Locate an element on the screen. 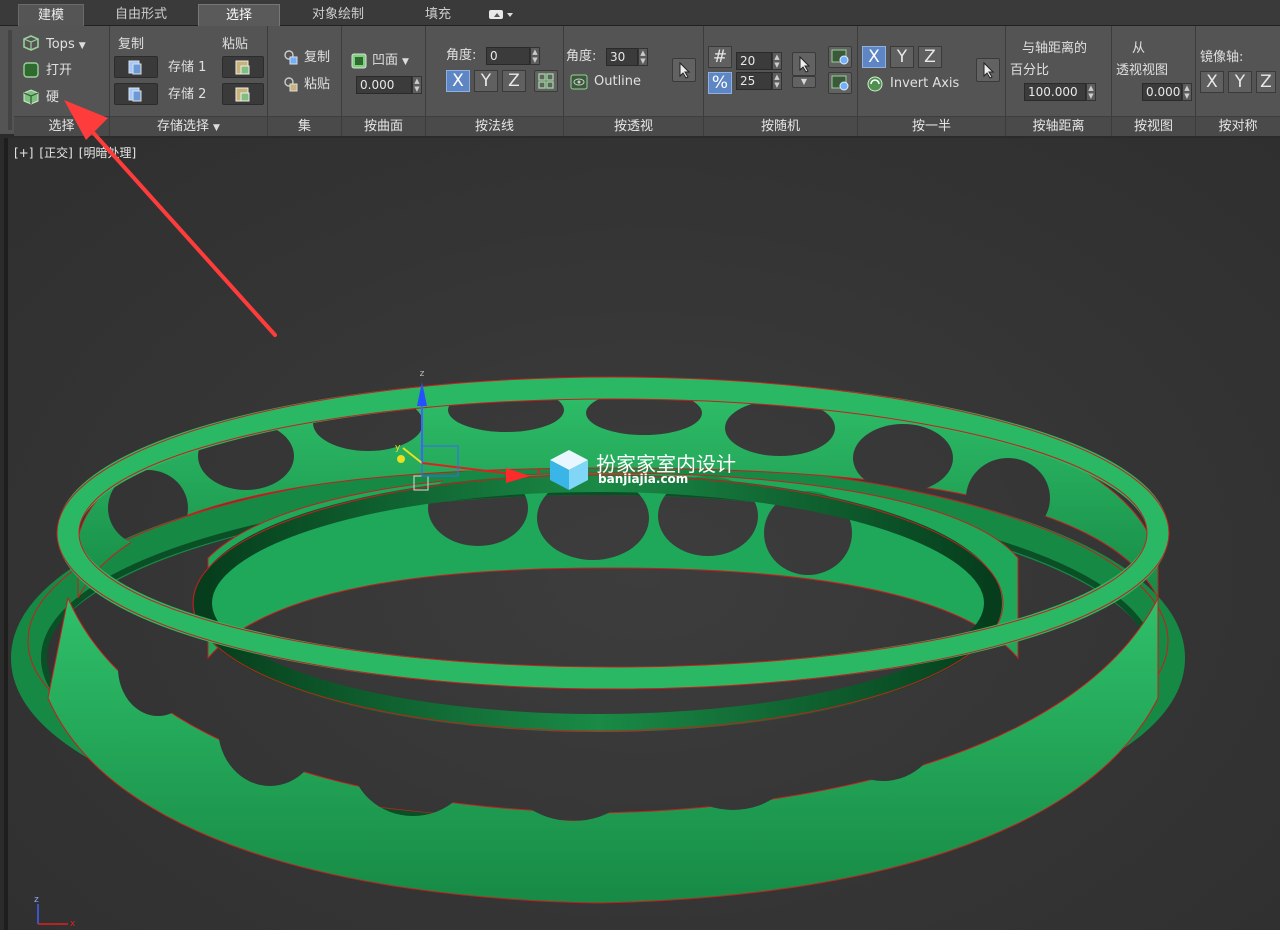 This screenshot has height=930, width=1280. mirror-z-button: Z is located at coordinates (1266, 82).